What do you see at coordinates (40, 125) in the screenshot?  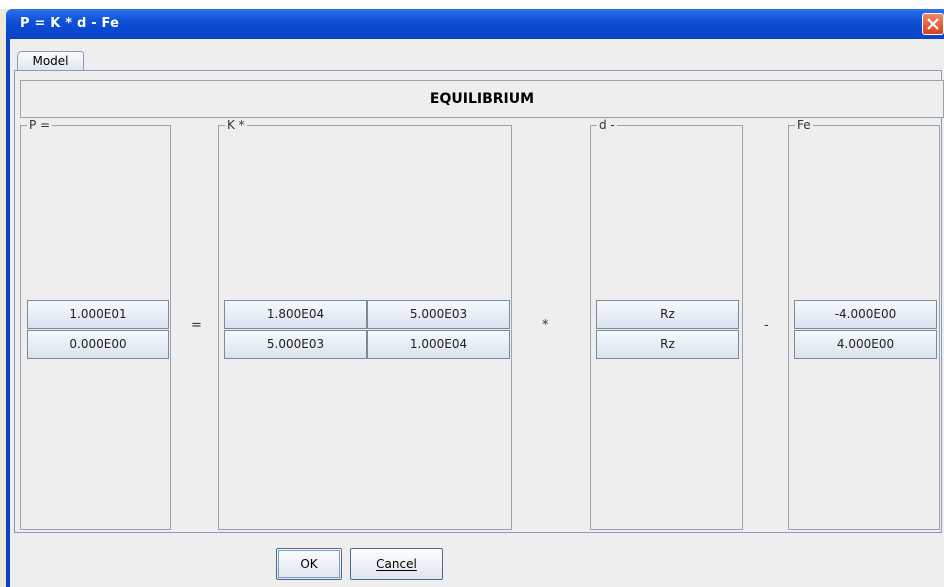 I see `group-p-label: P =` at bounding box center [40, 125].